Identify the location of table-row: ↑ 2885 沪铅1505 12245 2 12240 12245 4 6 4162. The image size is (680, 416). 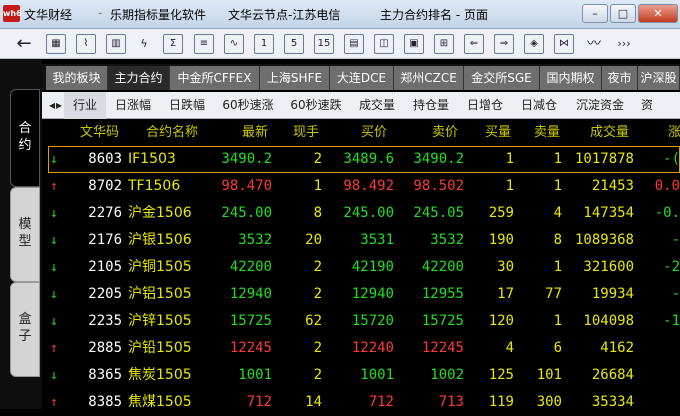
(361, 348).